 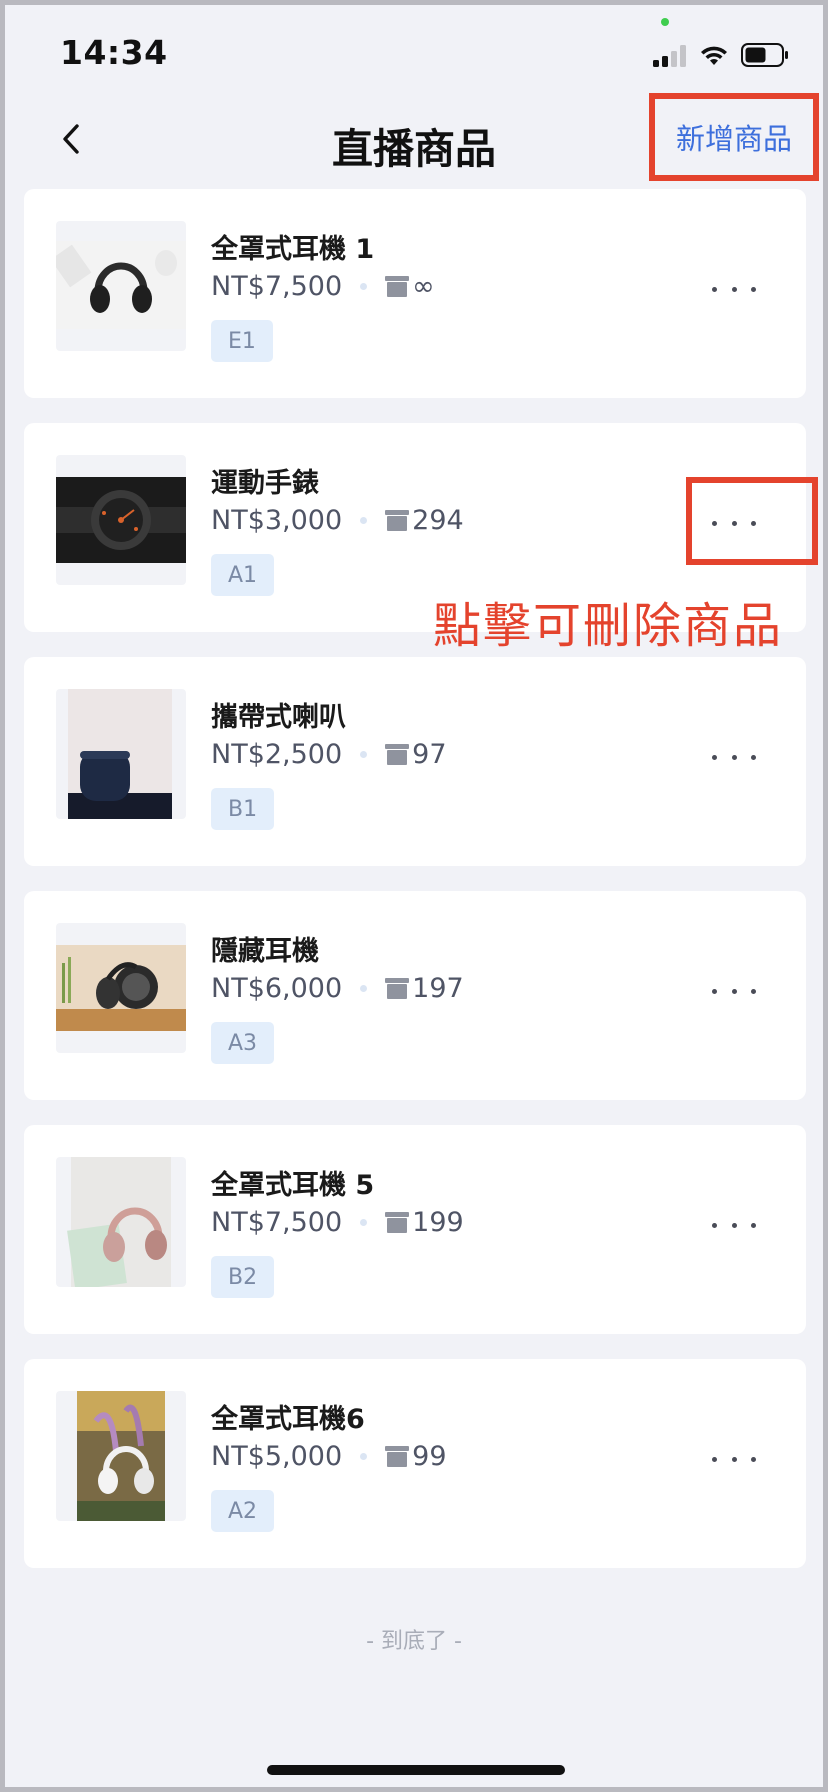 I want to click on status-icons, so click(x=721, y=54).